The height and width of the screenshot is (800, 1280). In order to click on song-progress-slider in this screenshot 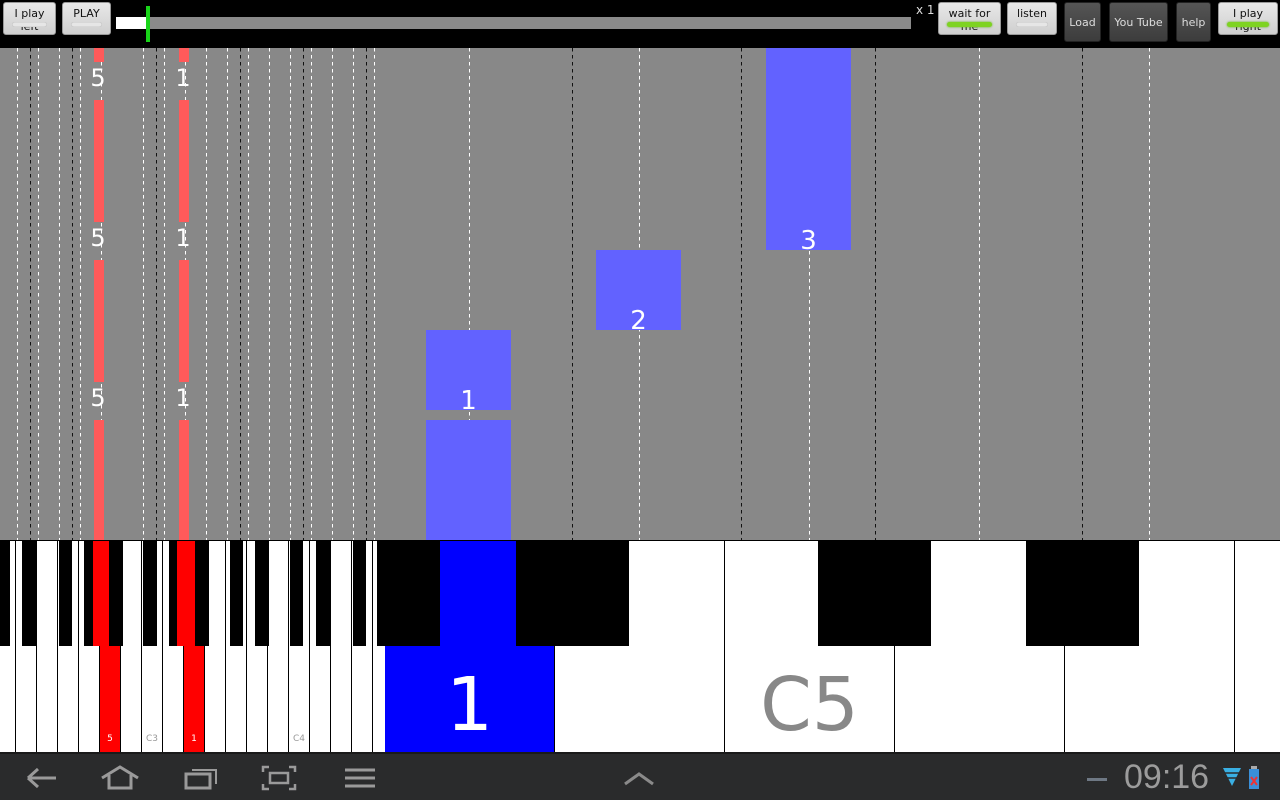, I will do `click(513, 23)`.